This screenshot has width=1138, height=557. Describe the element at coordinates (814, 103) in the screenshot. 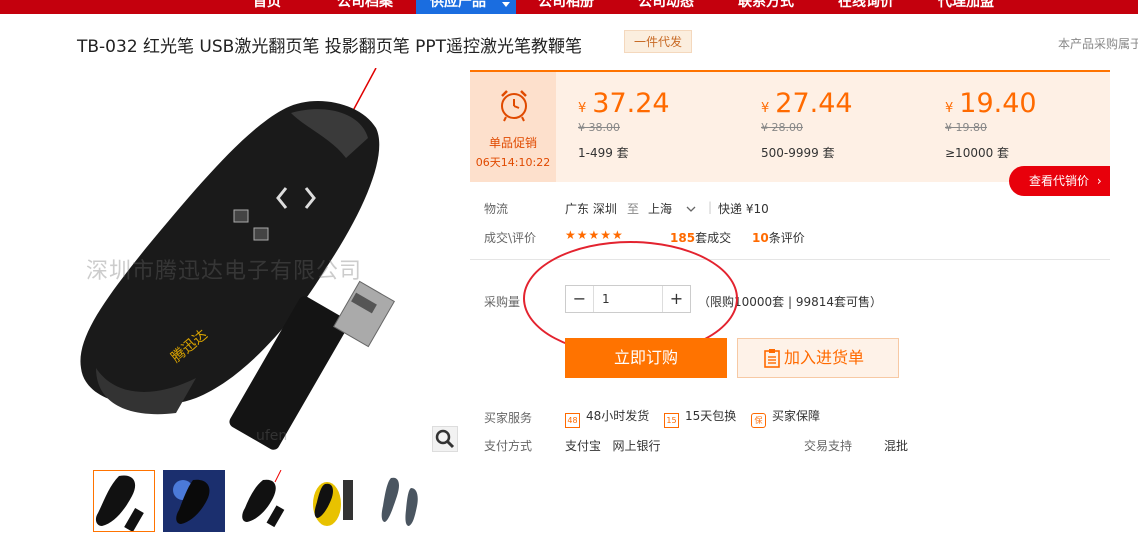

I see `tier-price: 27.44` at that location.